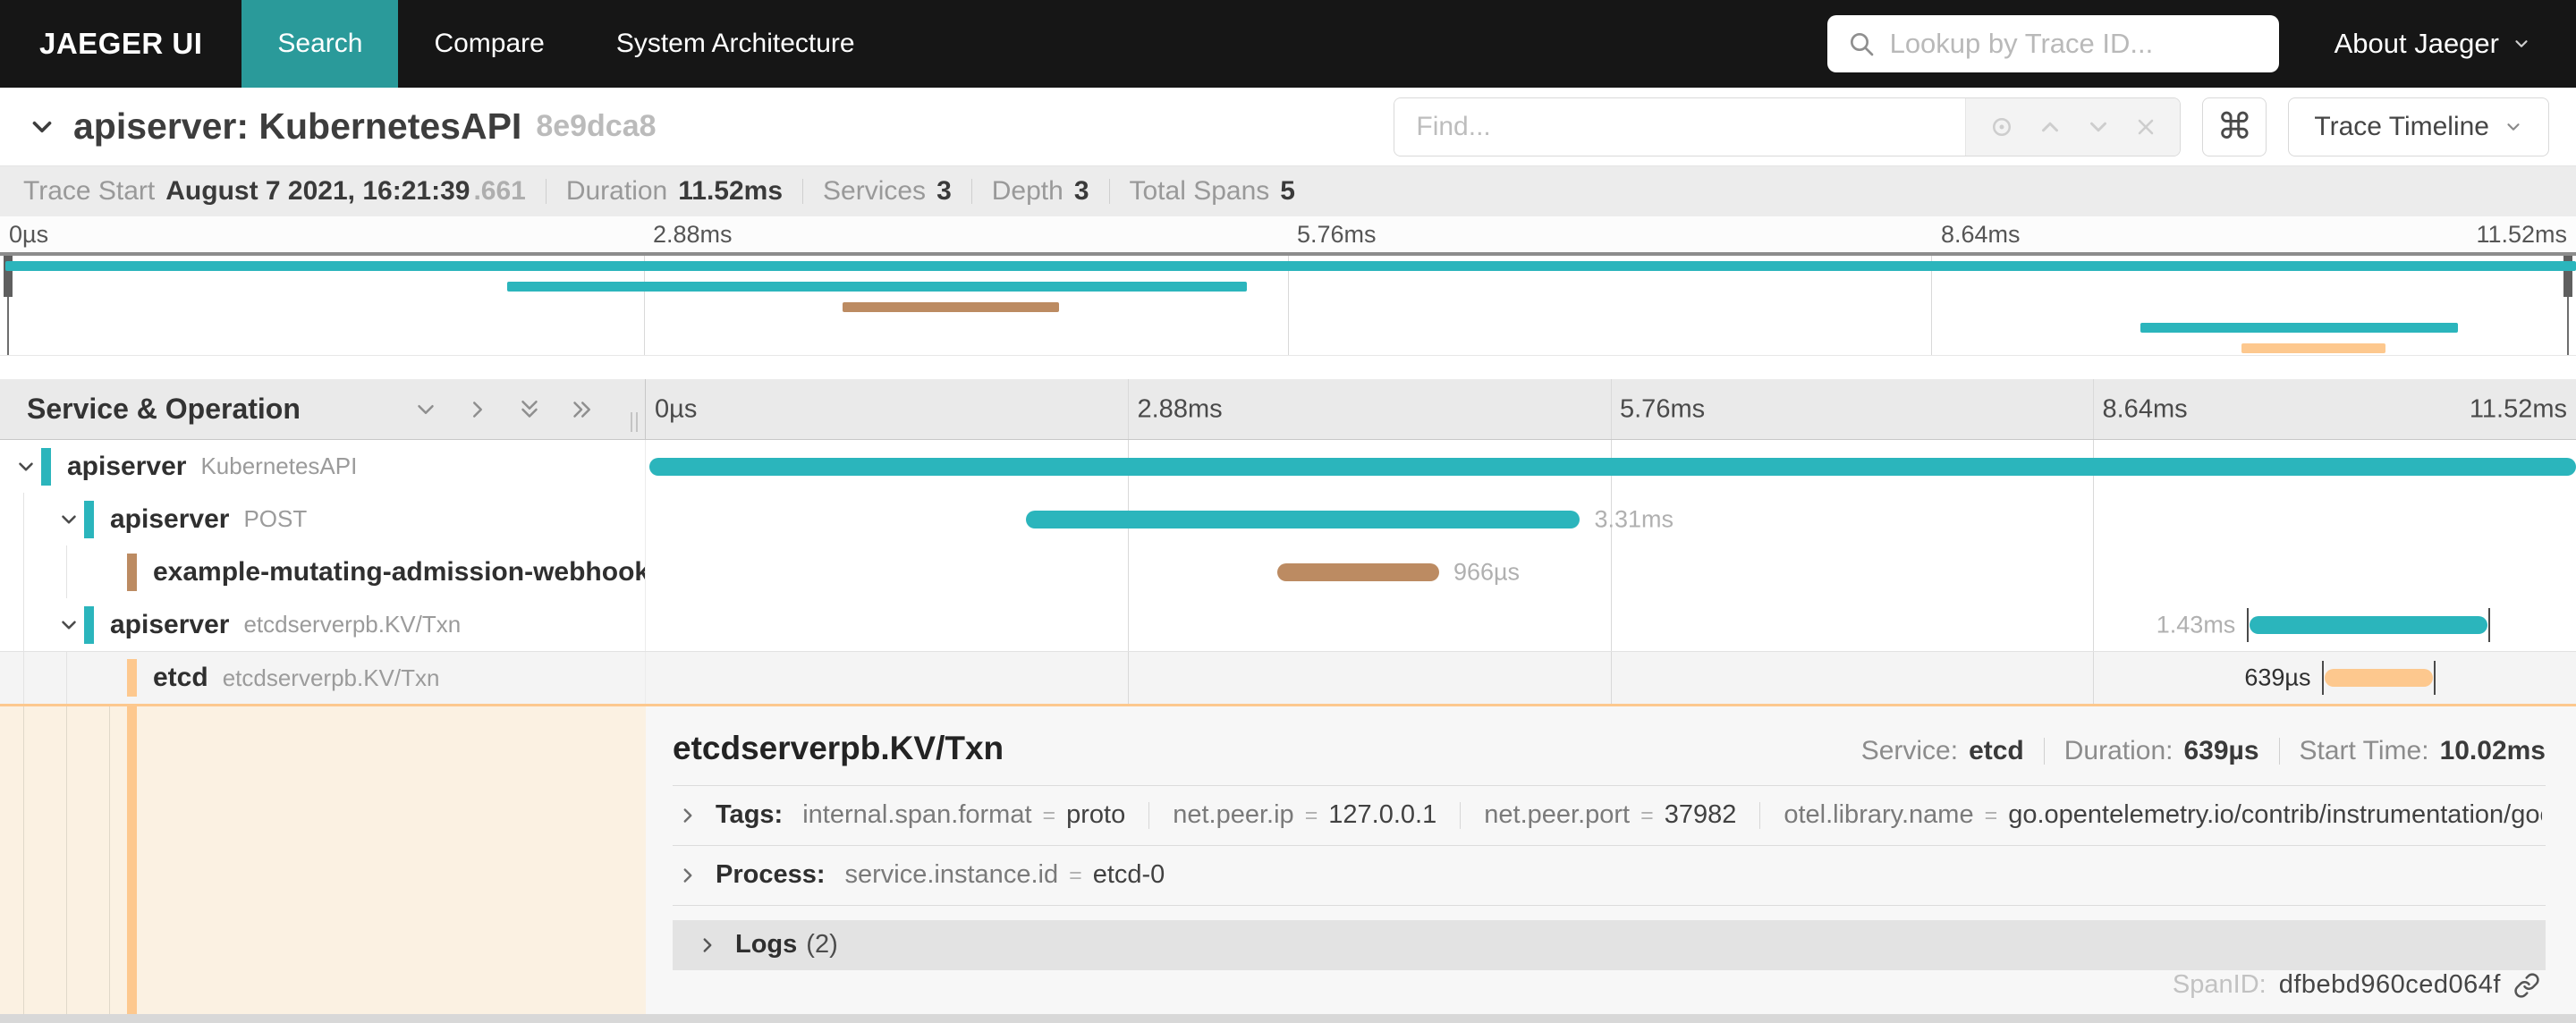 The width and height of the screenshot is (2576, 1023). I want to click on span-name-cell: apiserver etcdserverpb.KV/Txn, so click(323, 624).